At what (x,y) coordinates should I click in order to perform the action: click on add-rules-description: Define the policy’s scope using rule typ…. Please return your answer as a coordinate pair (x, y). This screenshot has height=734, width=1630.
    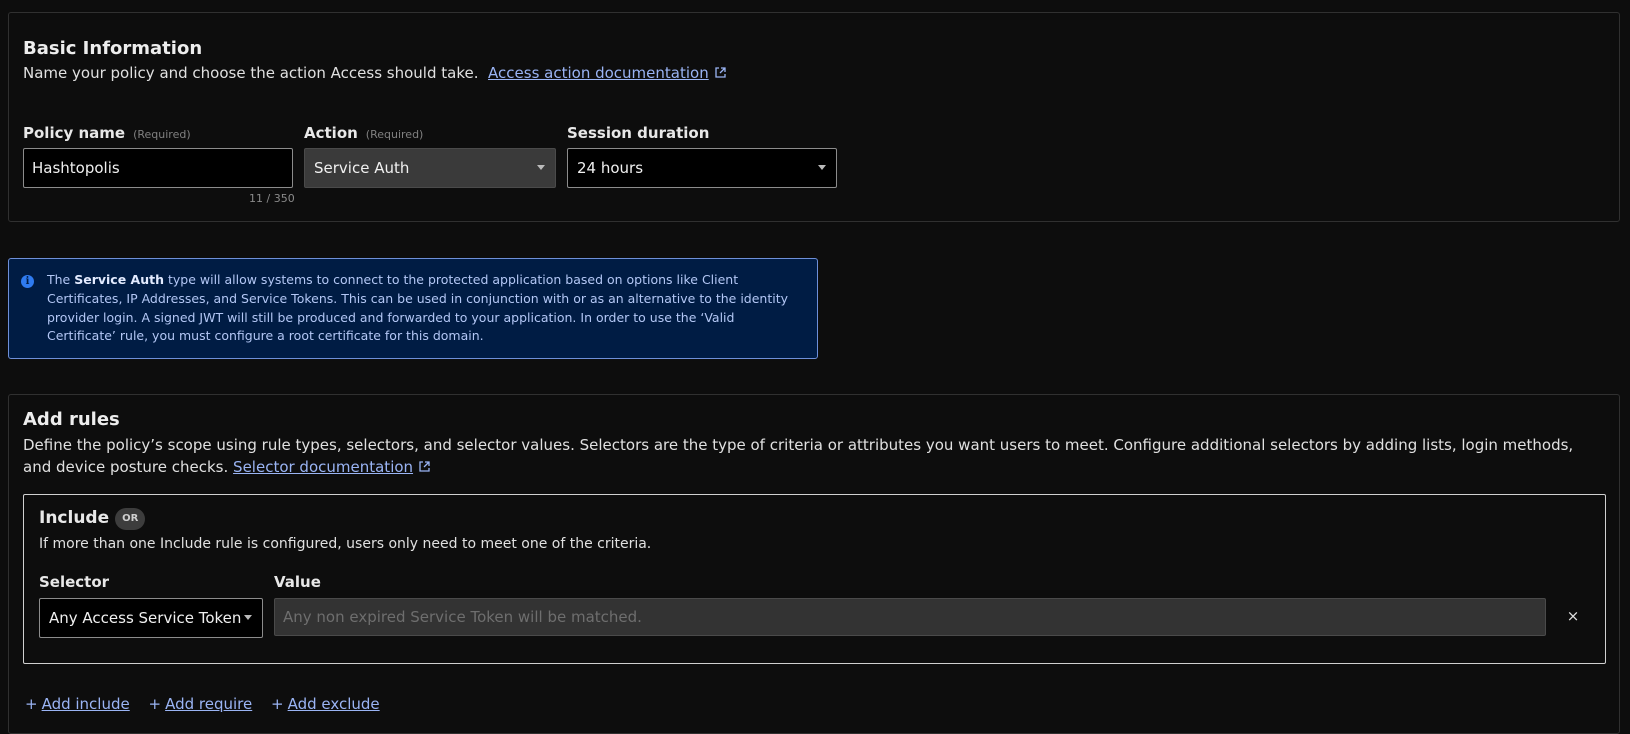
    Looking at the image, I should click on (798, 456).